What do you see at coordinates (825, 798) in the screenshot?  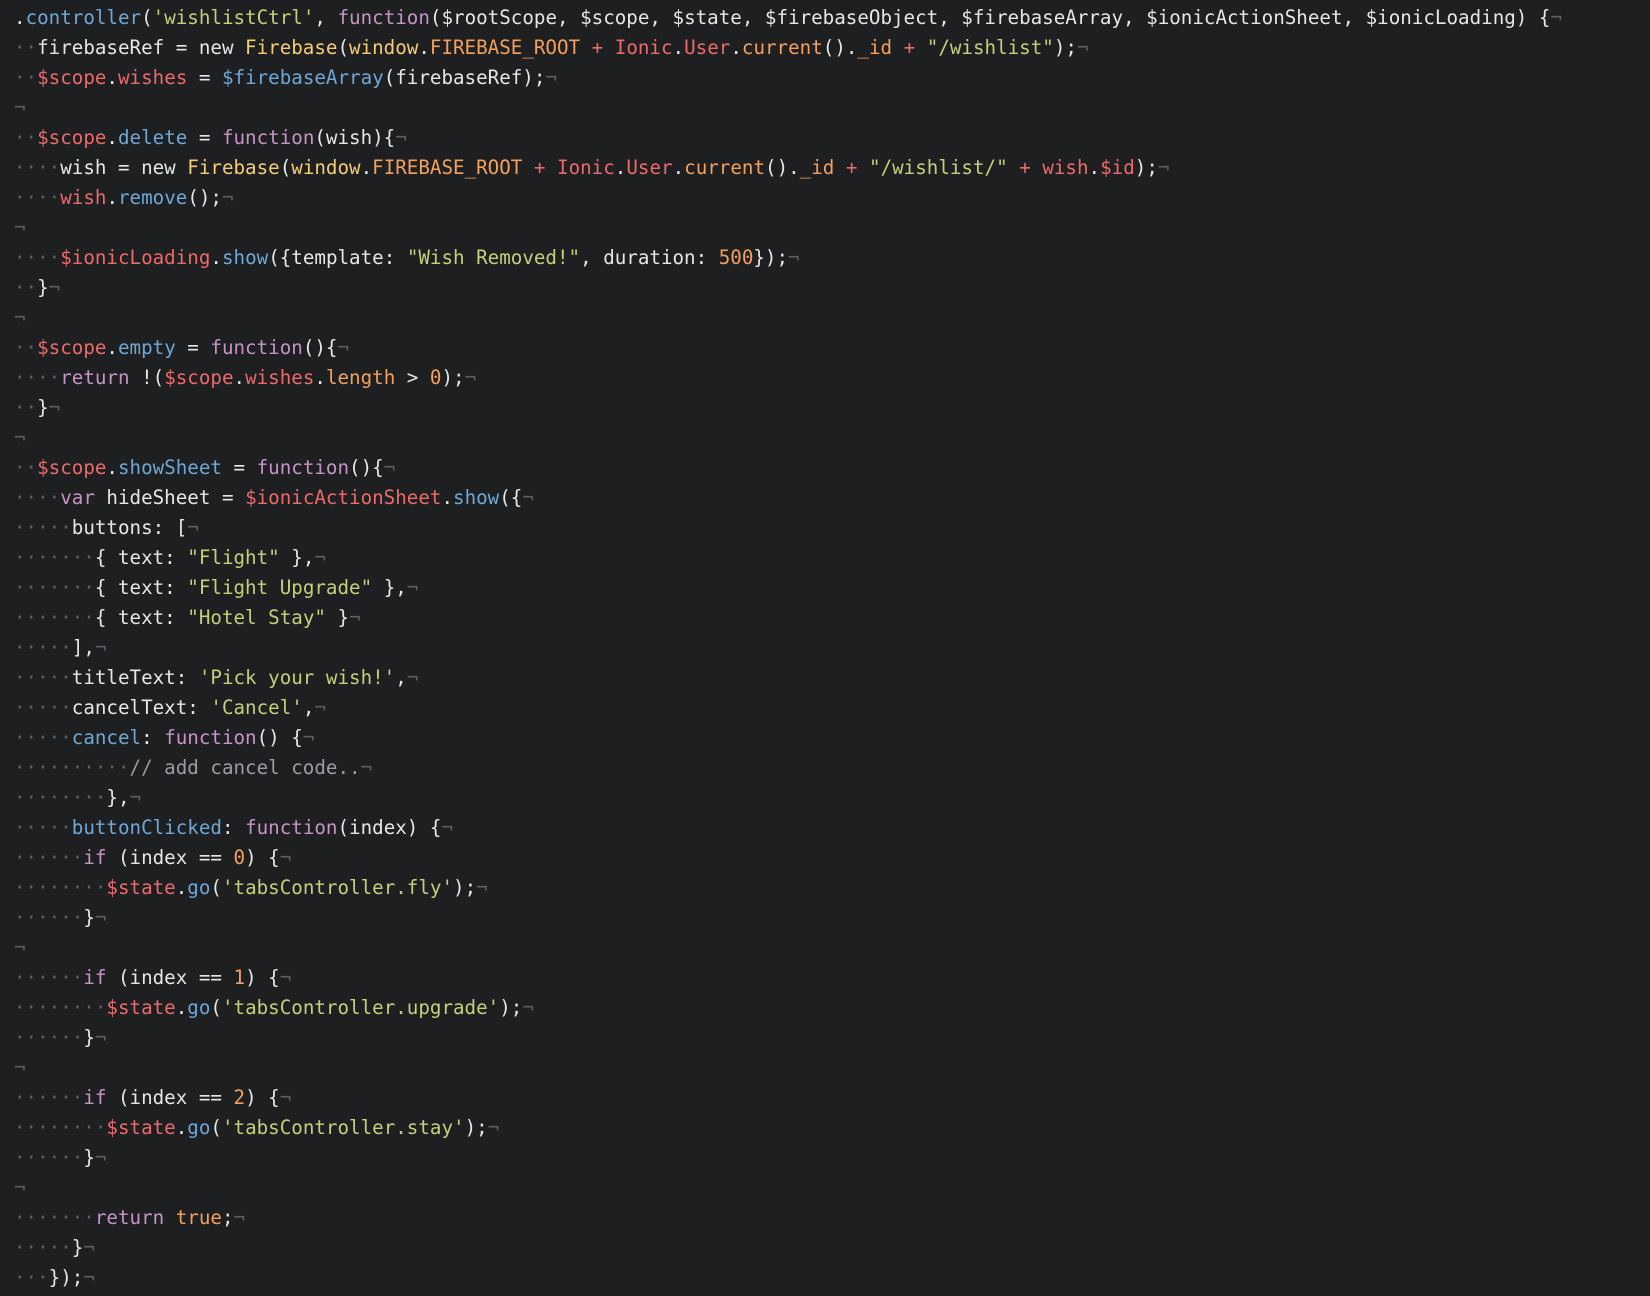 I see `code-line: ········},¬` at bounding box center [825, 798].